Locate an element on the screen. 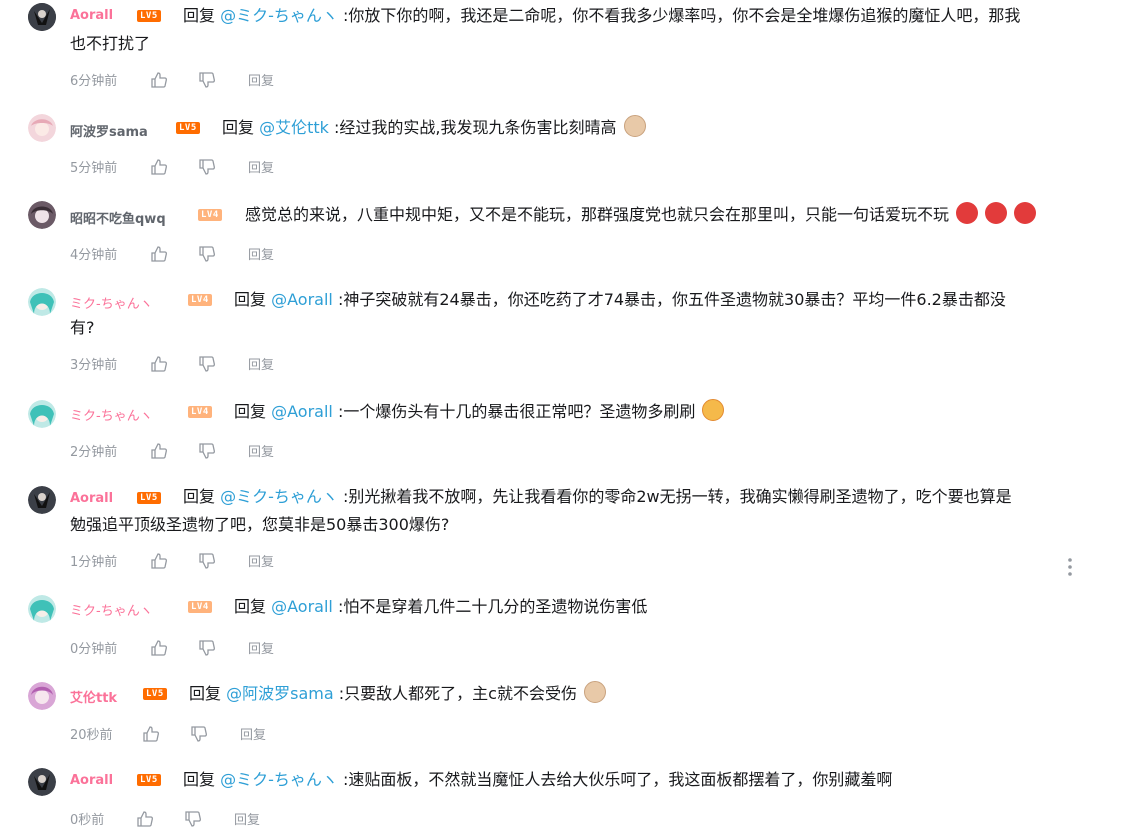  timestamp: 1分钟前 is located at coordinates (94, 562).